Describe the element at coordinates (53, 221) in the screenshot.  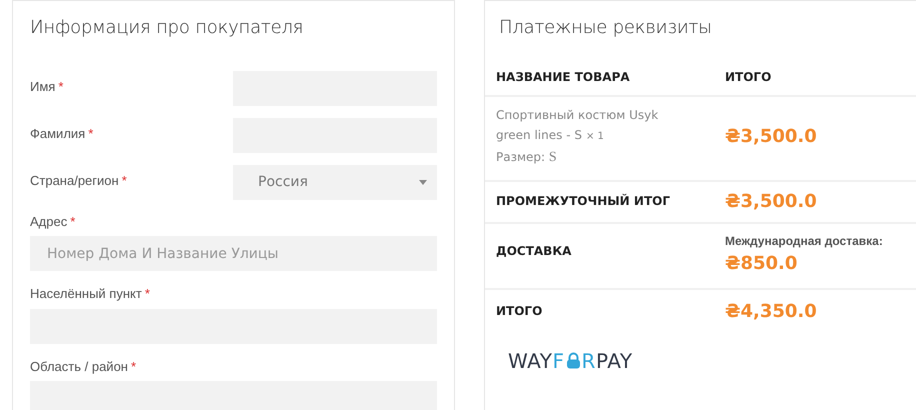
I see `field-label: Адрес *` at that location.